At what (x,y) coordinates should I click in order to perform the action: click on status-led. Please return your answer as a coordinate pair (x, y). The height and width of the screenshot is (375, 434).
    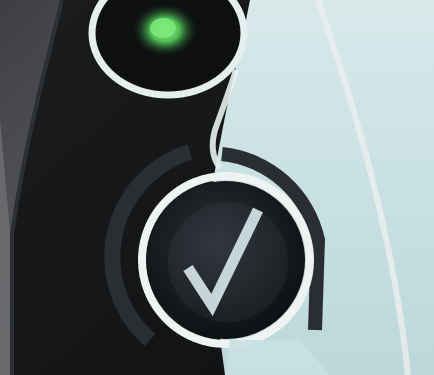
    Looking at the image, I should click on (168, 49).